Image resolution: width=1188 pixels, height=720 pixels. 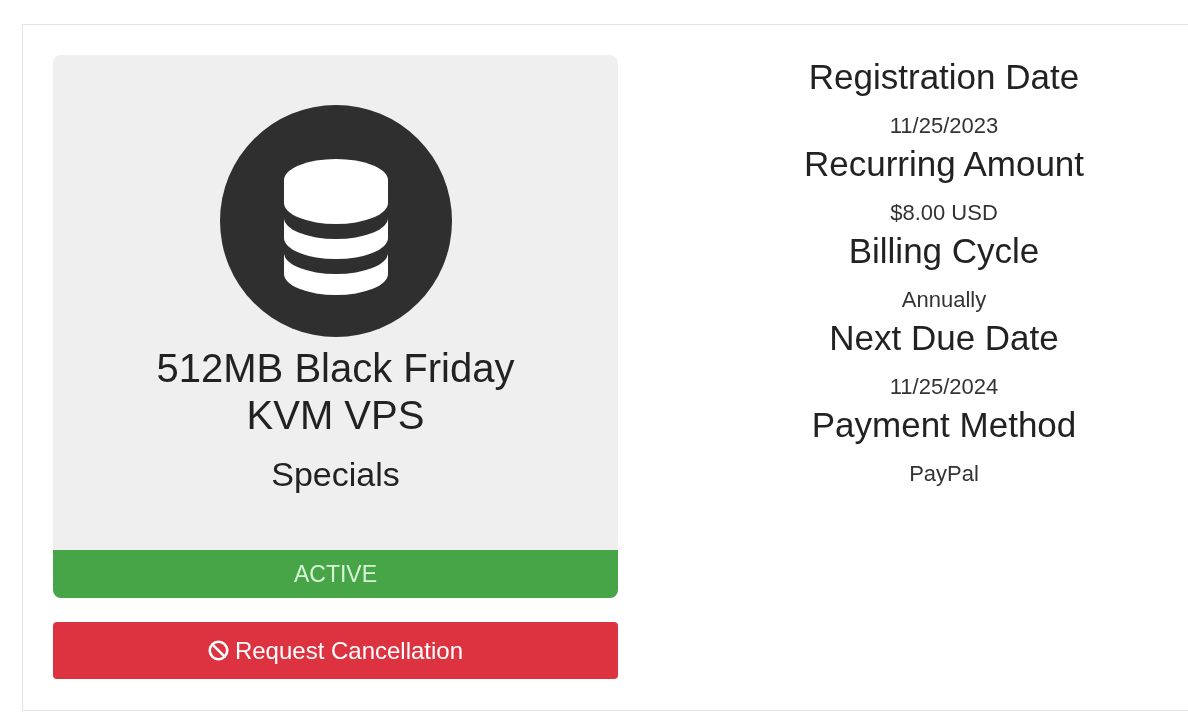 I want to click on ban-icon, so click(x=218, y=650).